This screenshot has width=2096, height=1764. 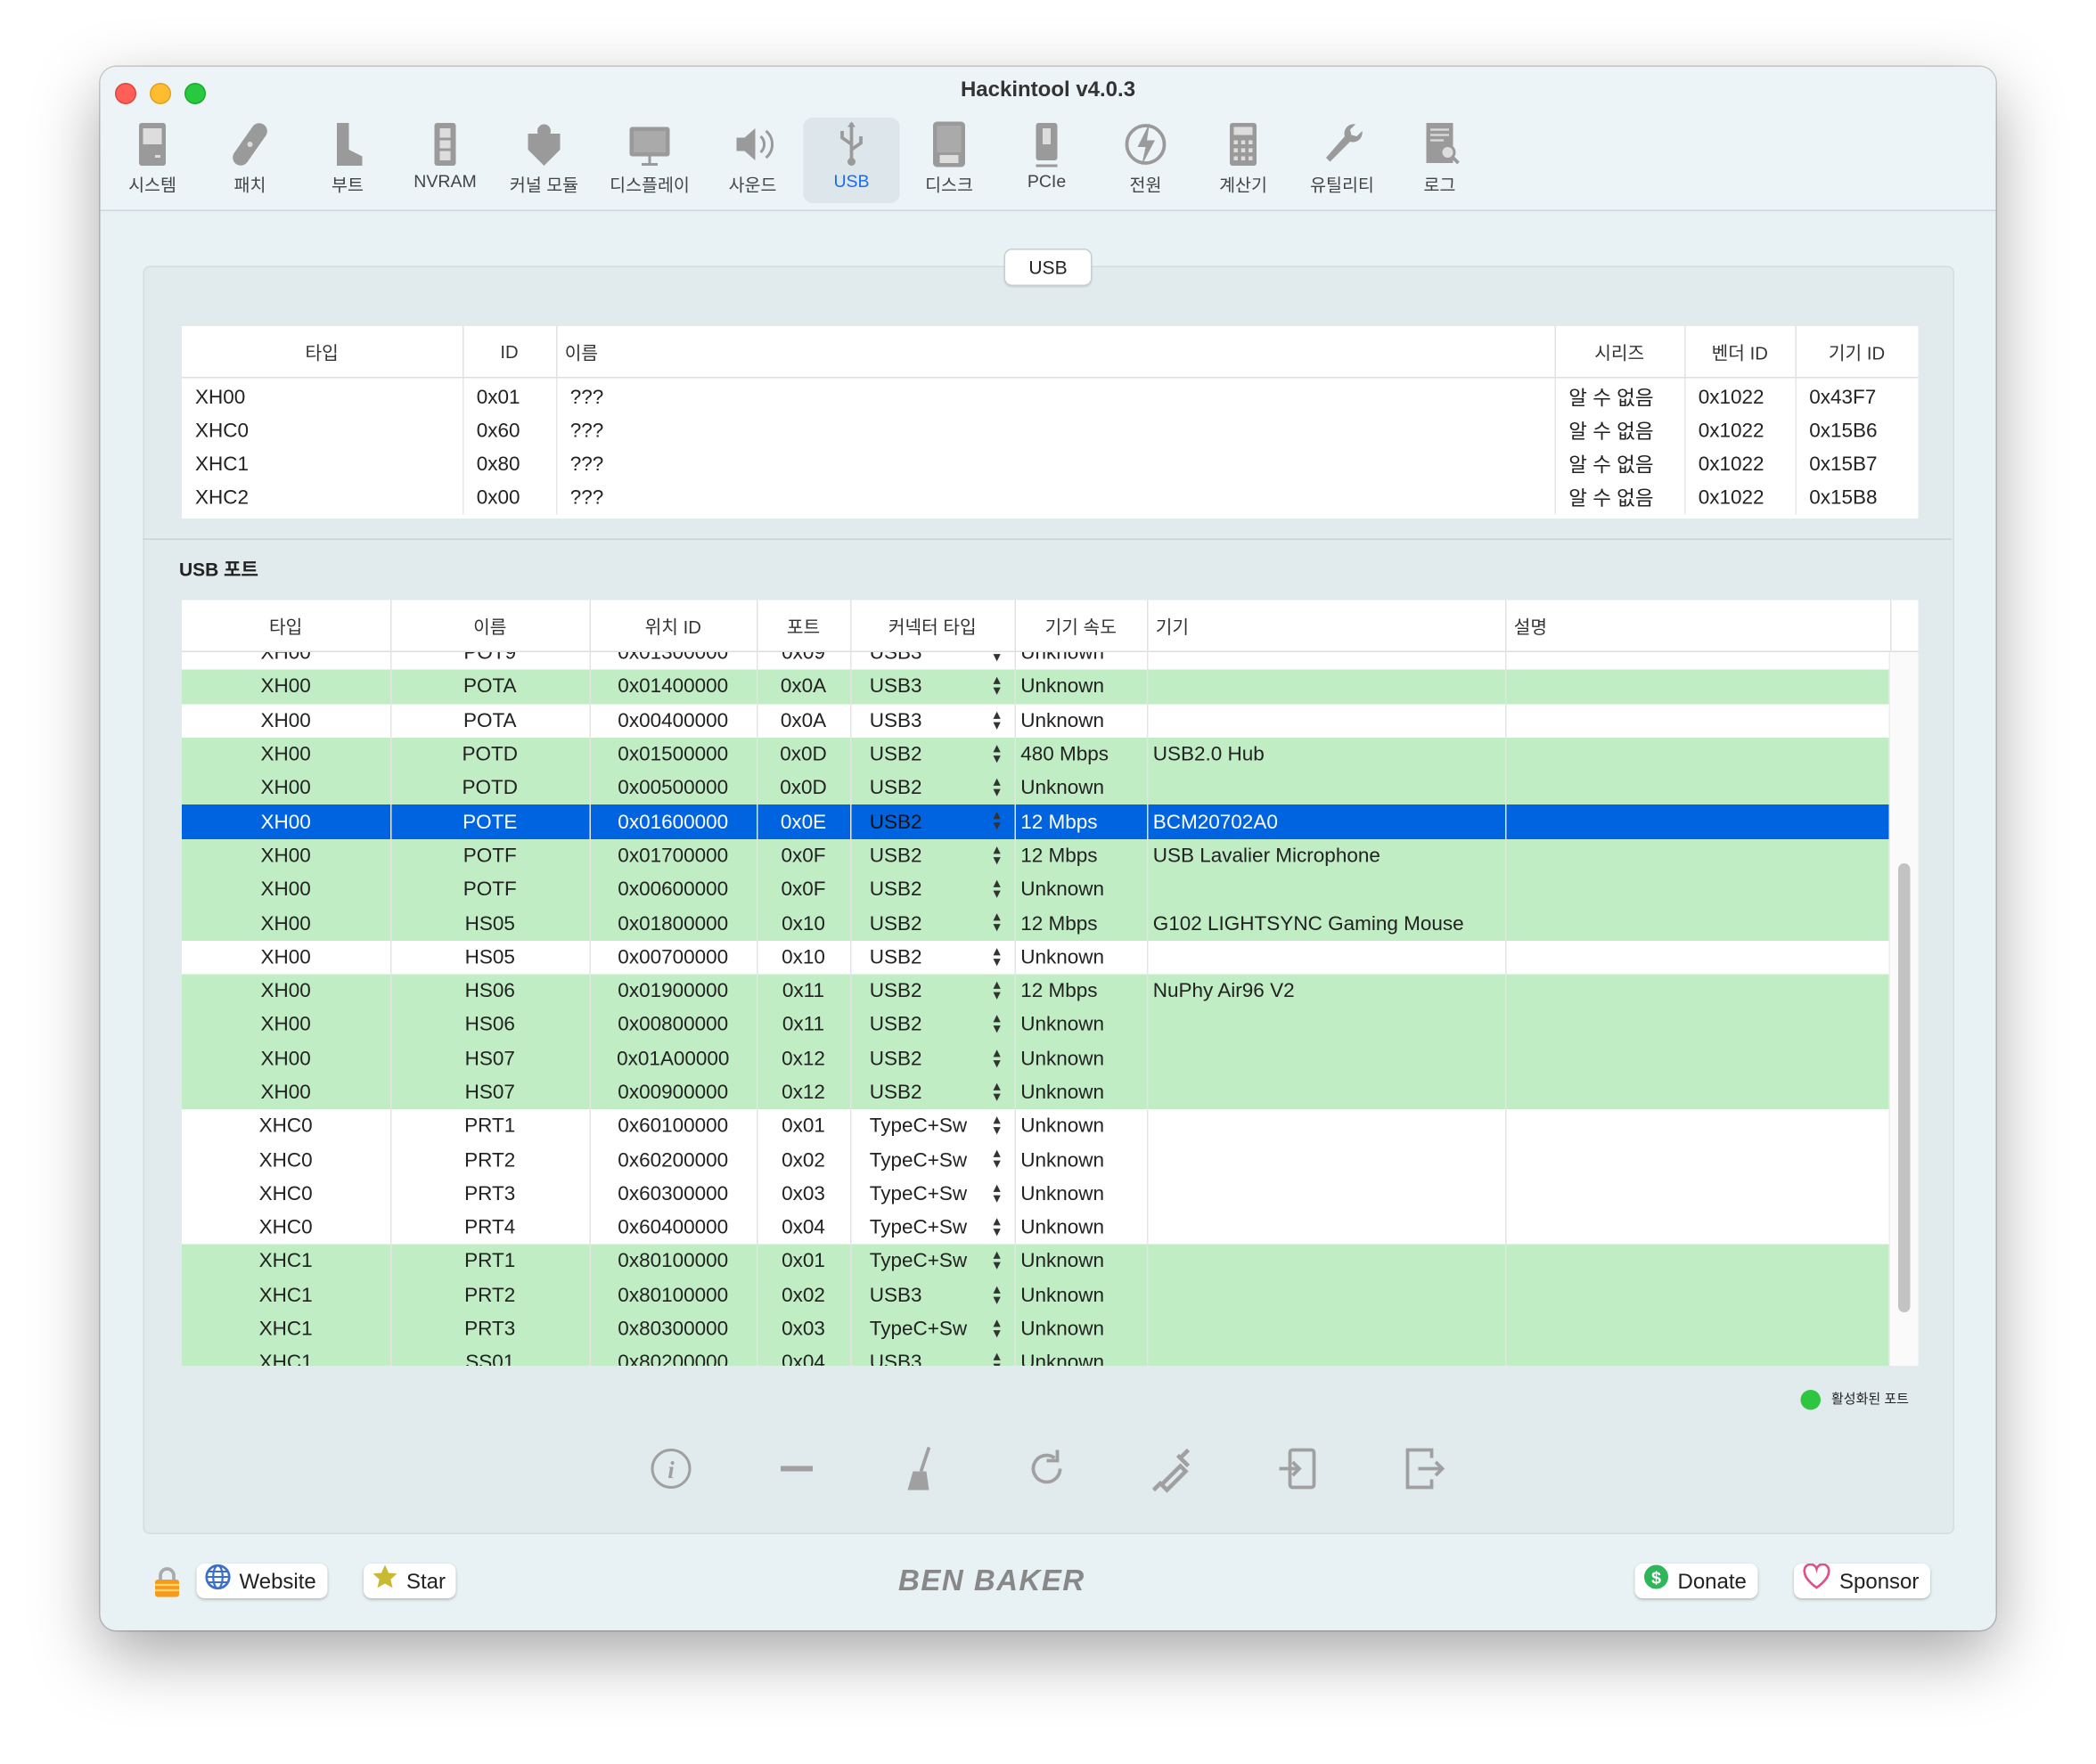 What do you see at coordinates (671, 1469) in the screenshot?
I see `info-button: i` at bounding box center [671, 1469].